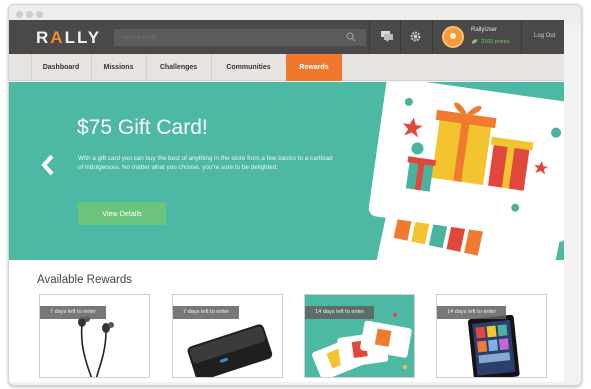 The height and width of the screenshot is (389, 591). I want to click on rally-logo: RALLY, so click(68, 38).